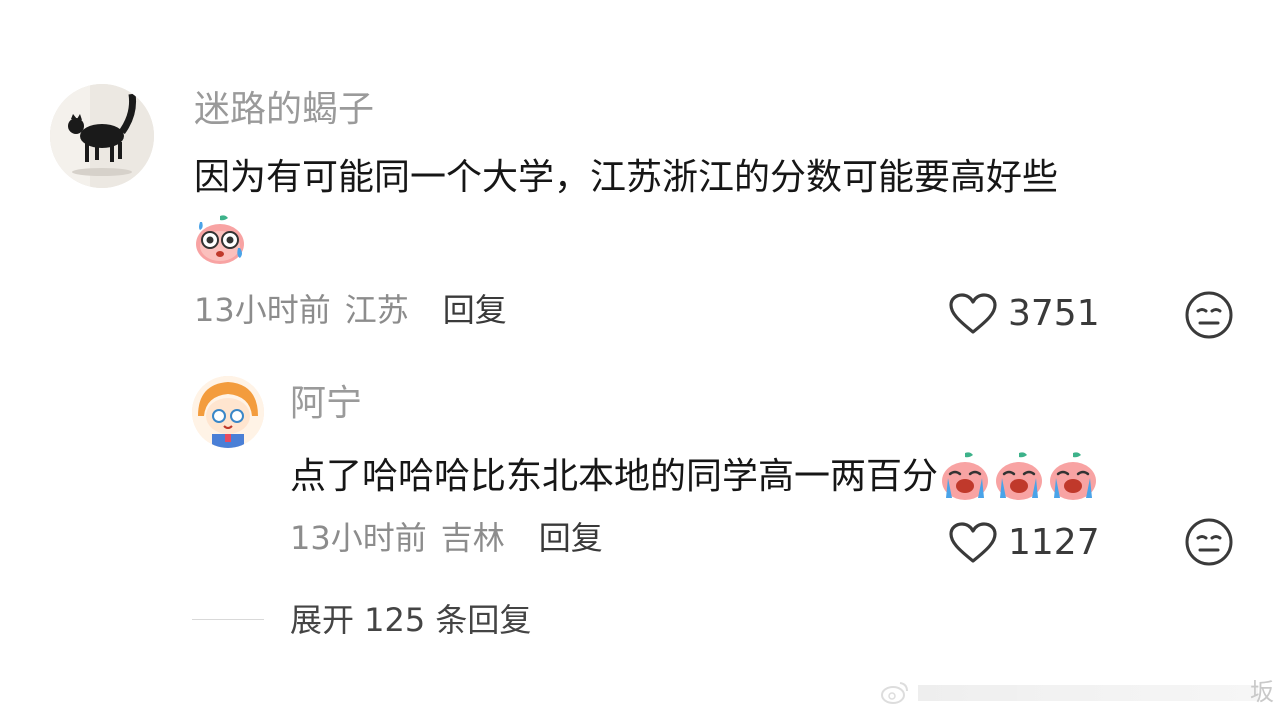  I want to click on comment-like-count: 3751, so click(1054, 313).